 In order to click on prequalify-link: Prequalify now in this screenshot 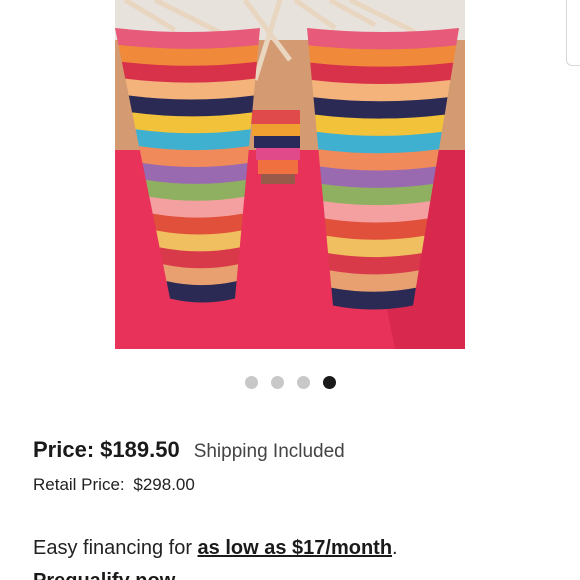, I will do `click(104, 575)`.